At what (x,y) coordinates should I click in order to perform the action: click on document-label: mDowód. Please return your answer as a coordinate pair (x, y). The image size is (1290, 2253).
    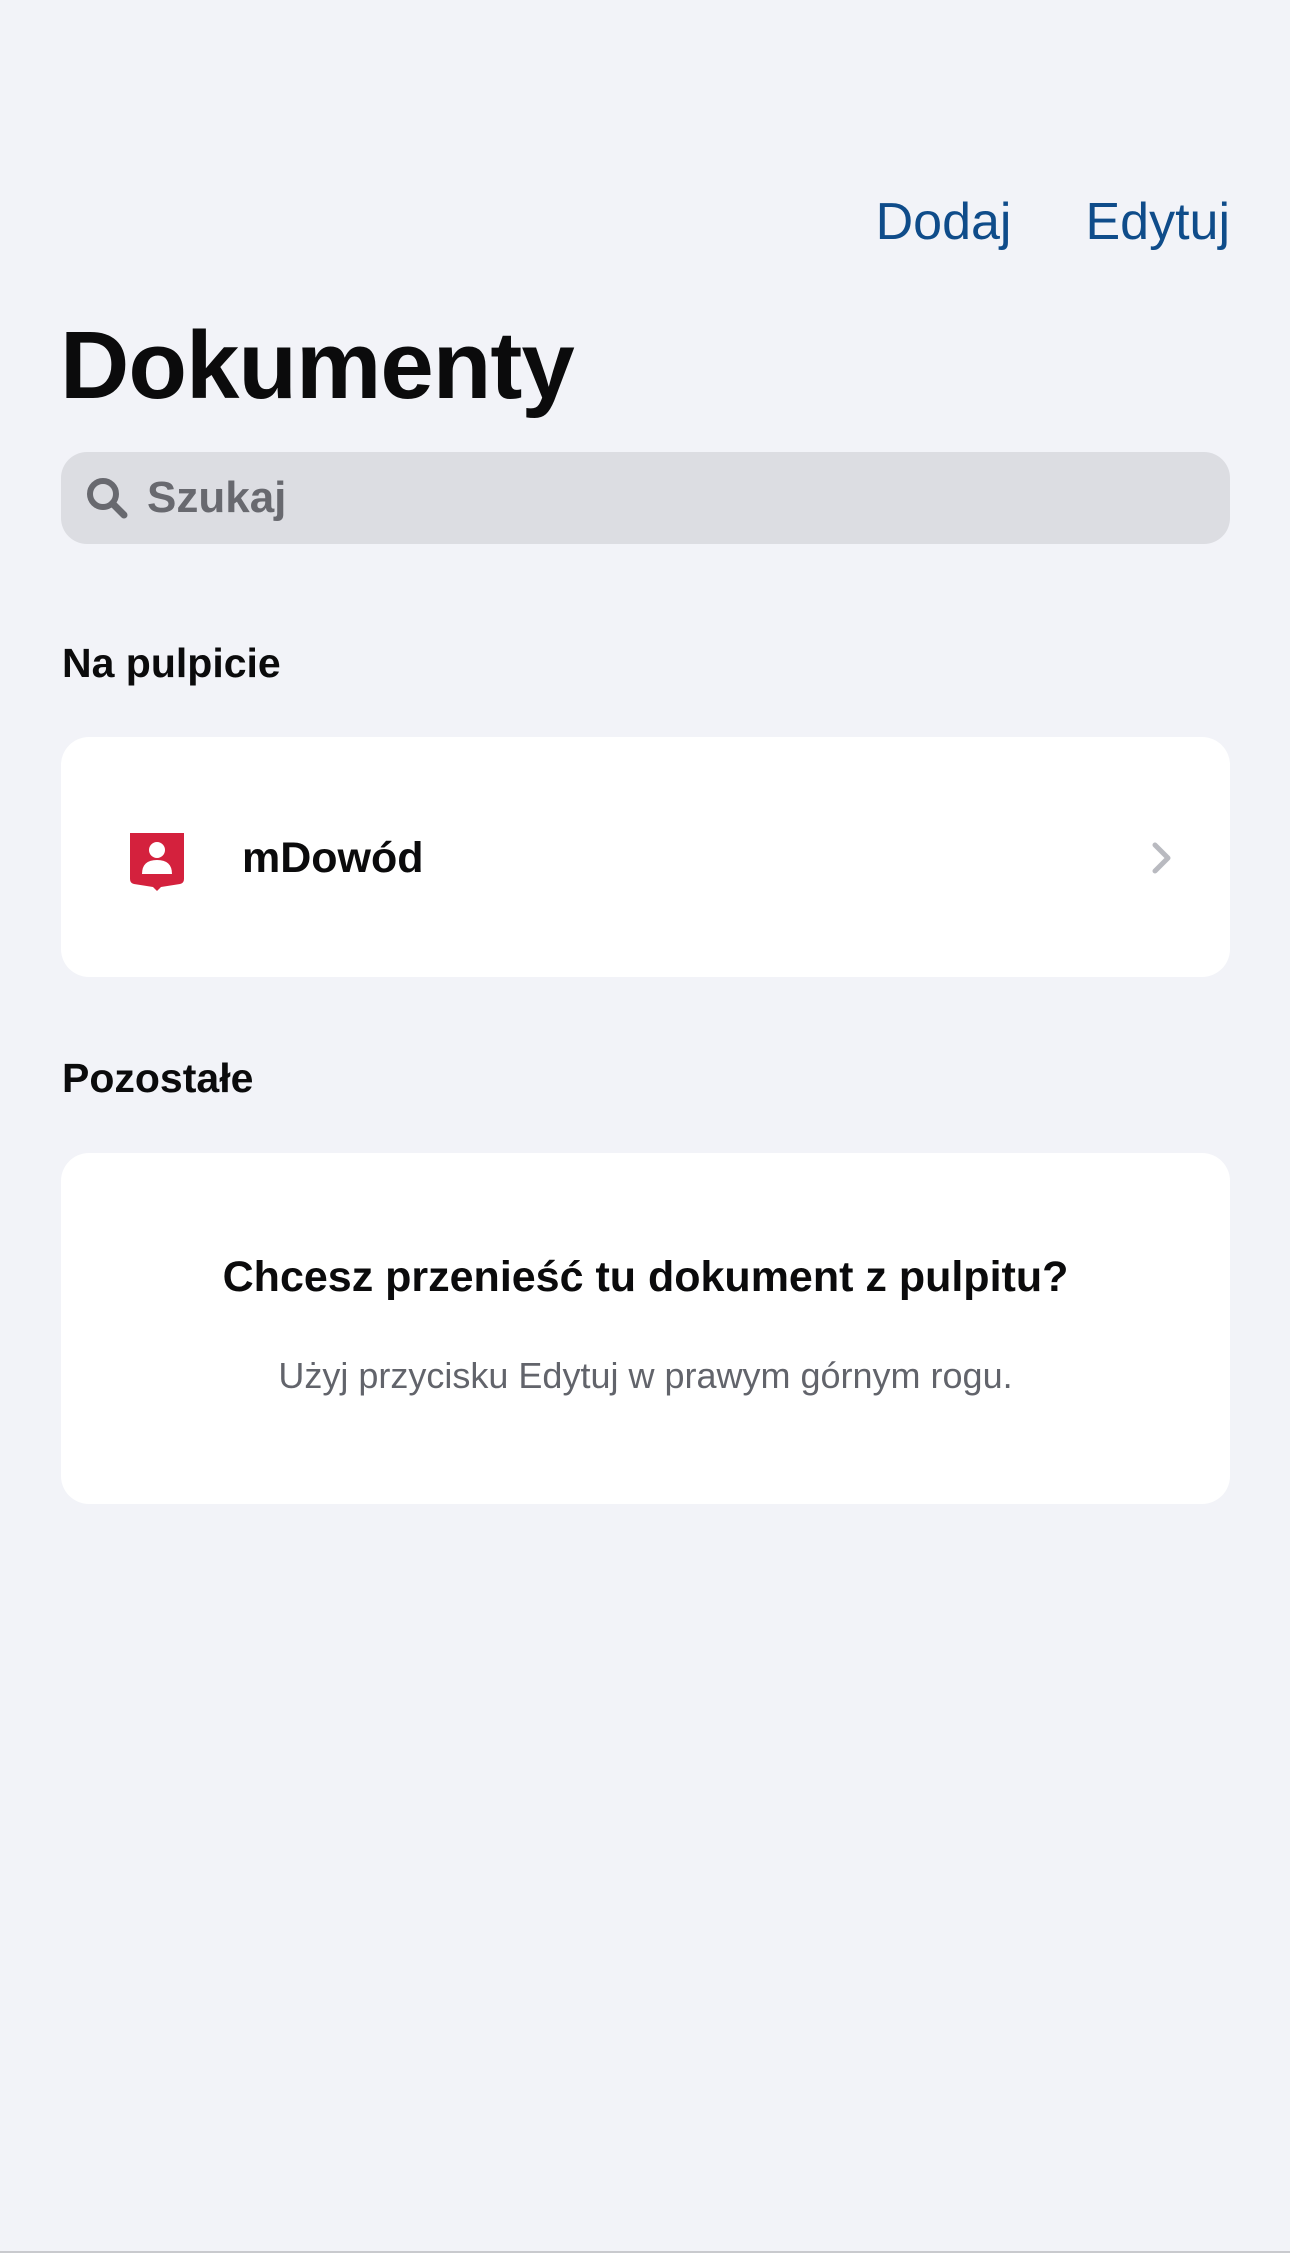
    Looking at the image, I should click on (333, 858).